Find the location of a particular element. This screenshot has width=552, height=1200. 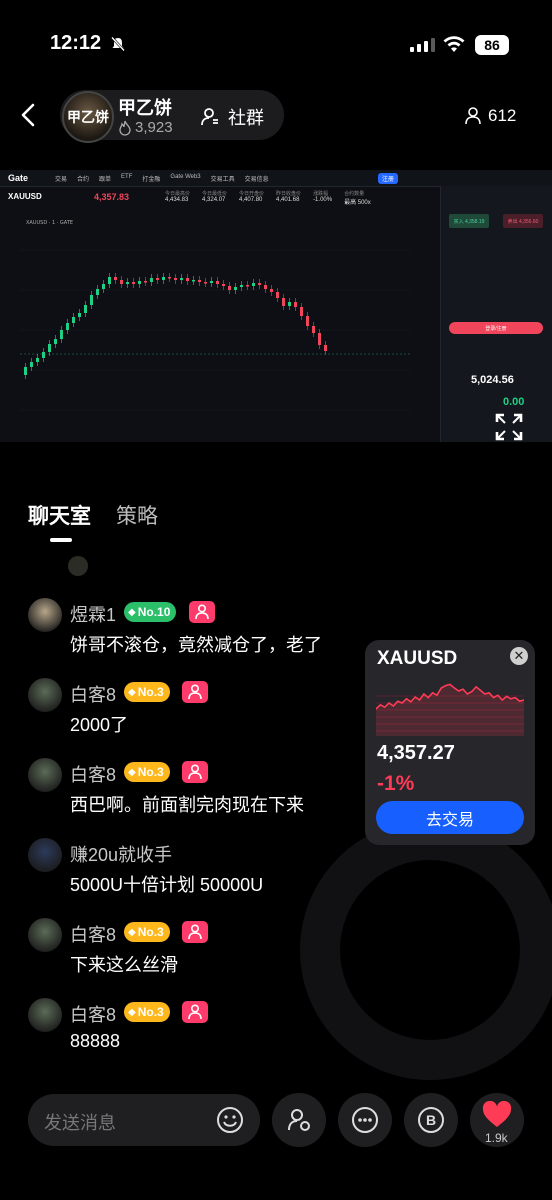

exchange-nav-item: 打金融 is located at coordinates (151, 180).